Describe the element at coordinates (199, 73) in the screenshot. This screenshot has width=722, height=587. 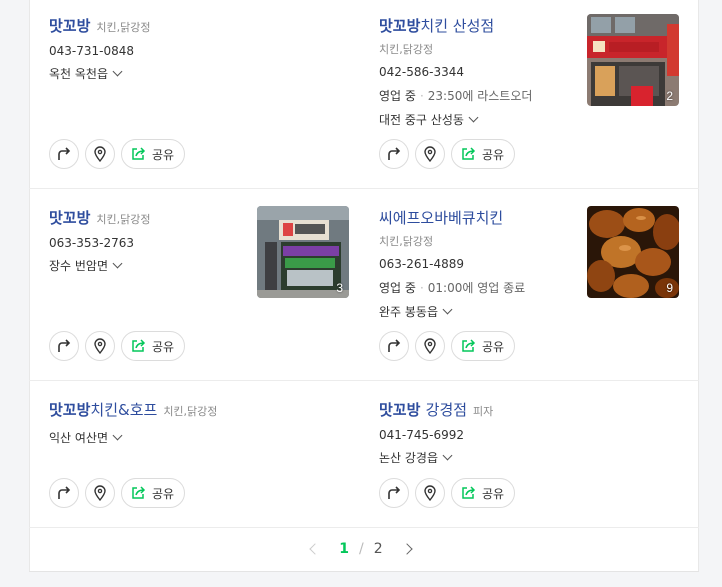
I see `place-address: 옥천 옥천읍` at that location.